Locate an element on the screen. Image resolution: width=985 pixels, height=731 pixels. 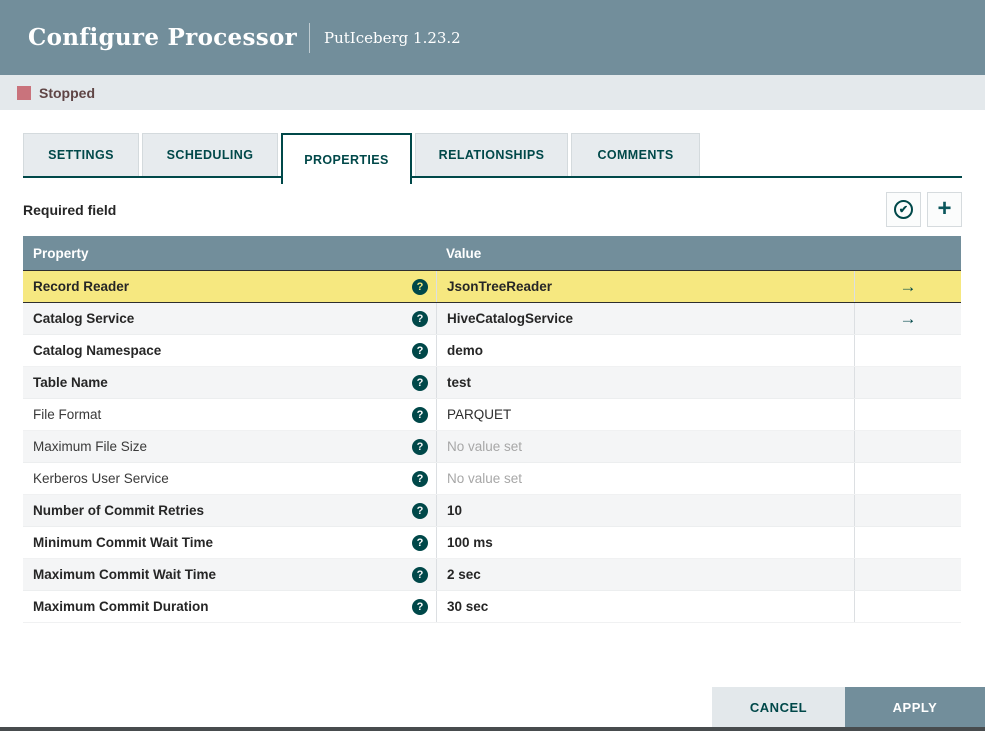
table-row: Record Reader ? JsonTreeReader → is located at coordinates (492, 286).